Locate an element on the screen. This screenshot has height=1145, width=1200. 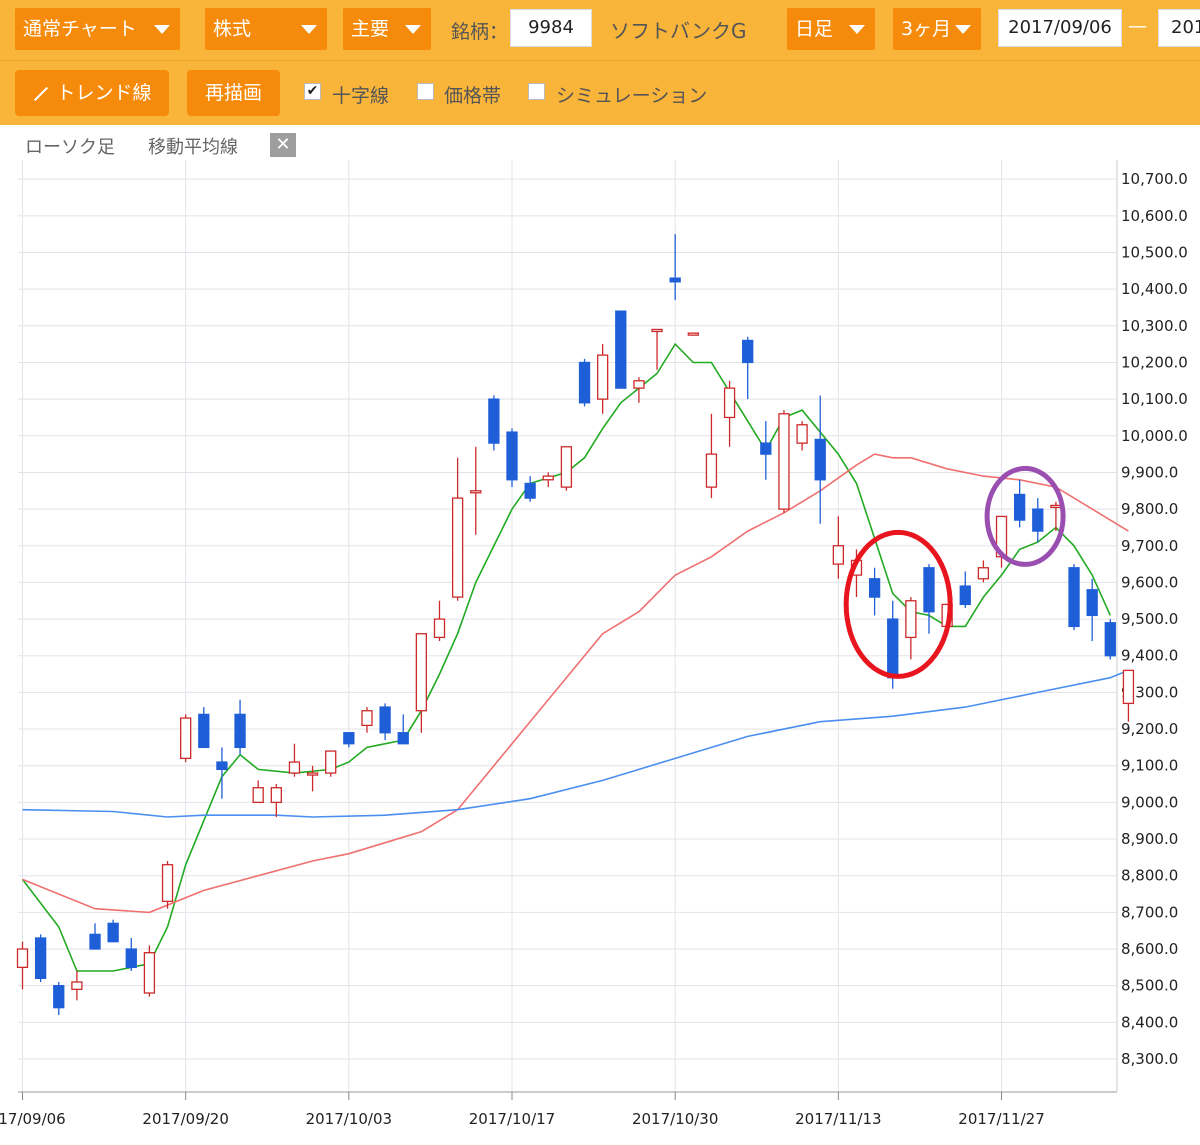
trendline-button: トレンド線 is located at coordinates (92, 93).